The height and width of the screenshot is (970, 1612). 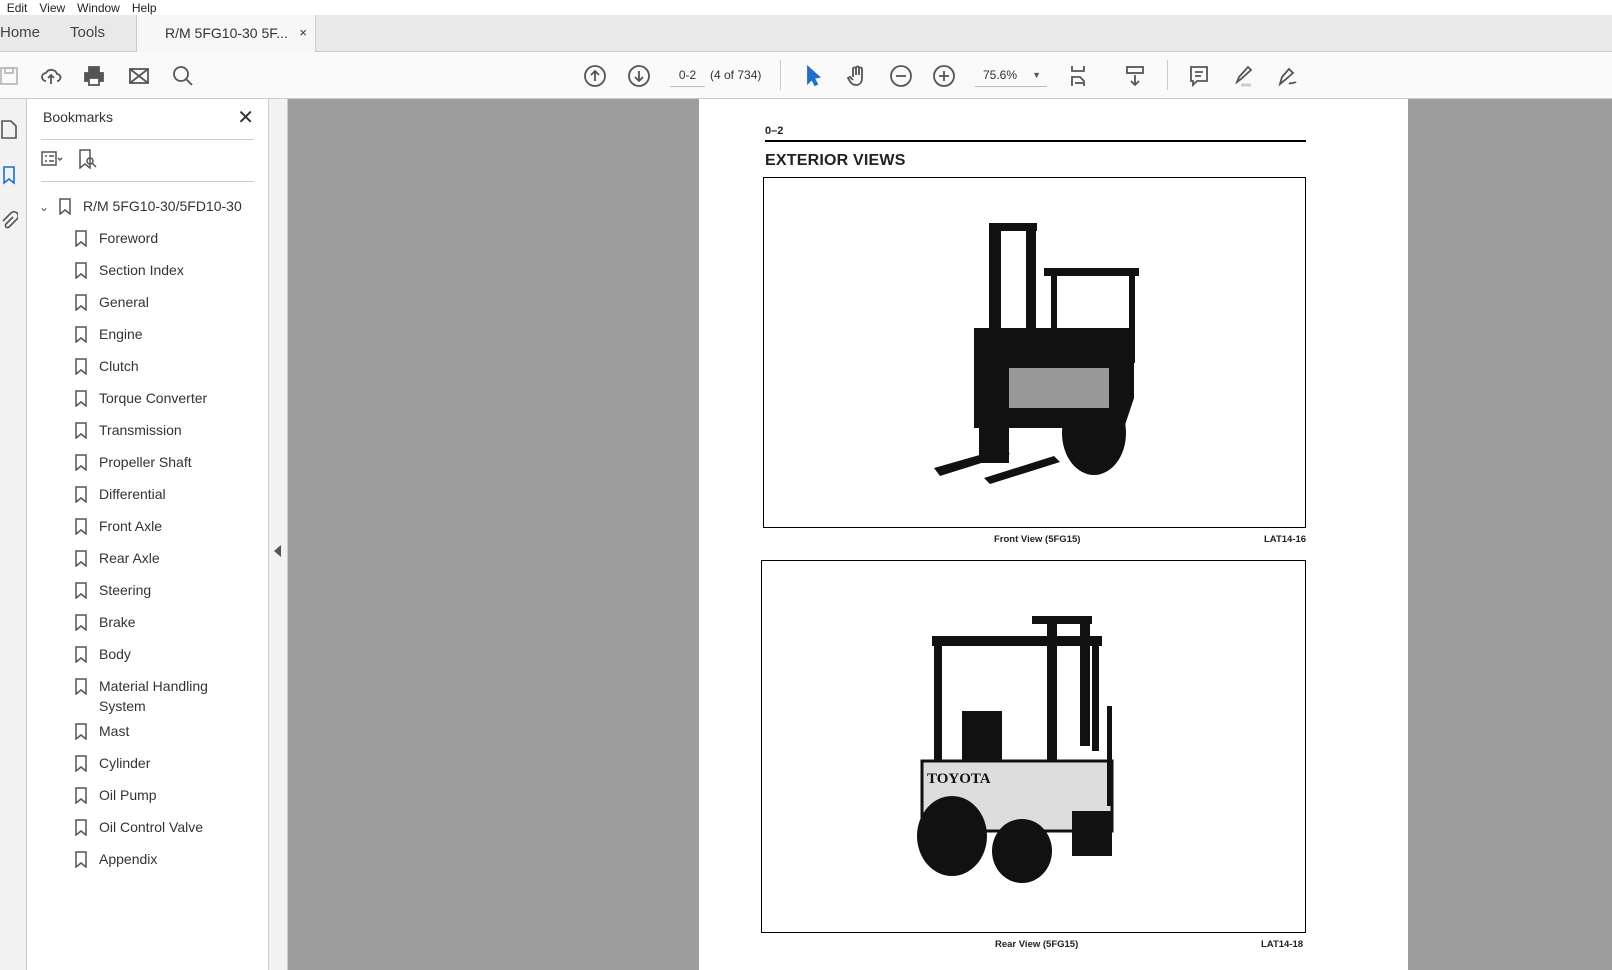 What do you see at coordinates (147, 139) in the screenshot?
I see `divider` at bounding box center [147, 139].